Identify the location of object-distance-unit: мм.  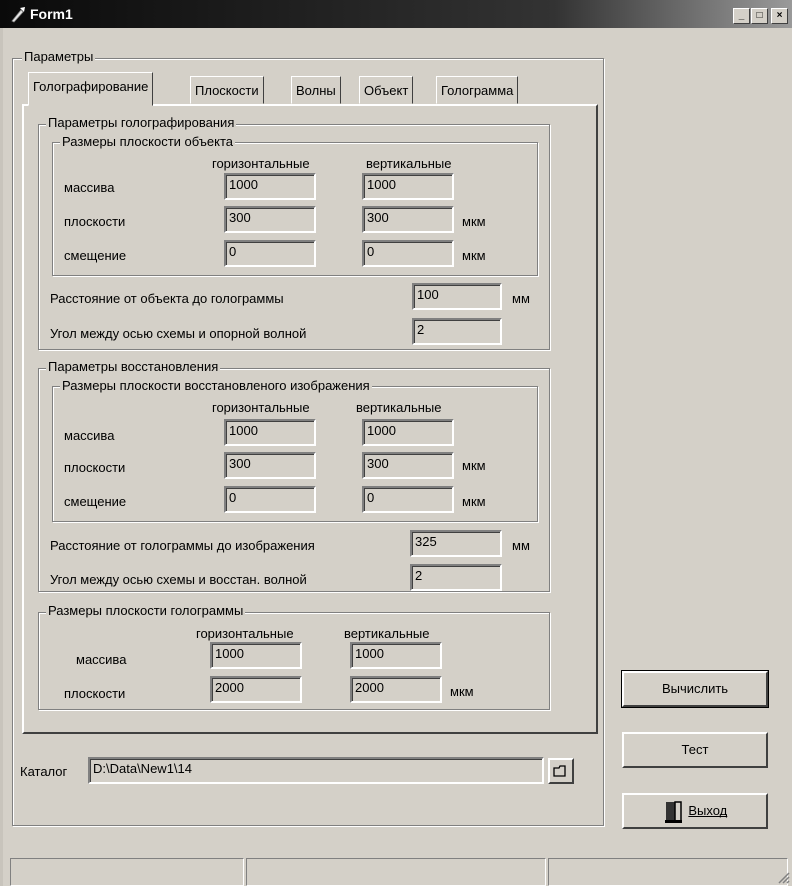
(521, 298).